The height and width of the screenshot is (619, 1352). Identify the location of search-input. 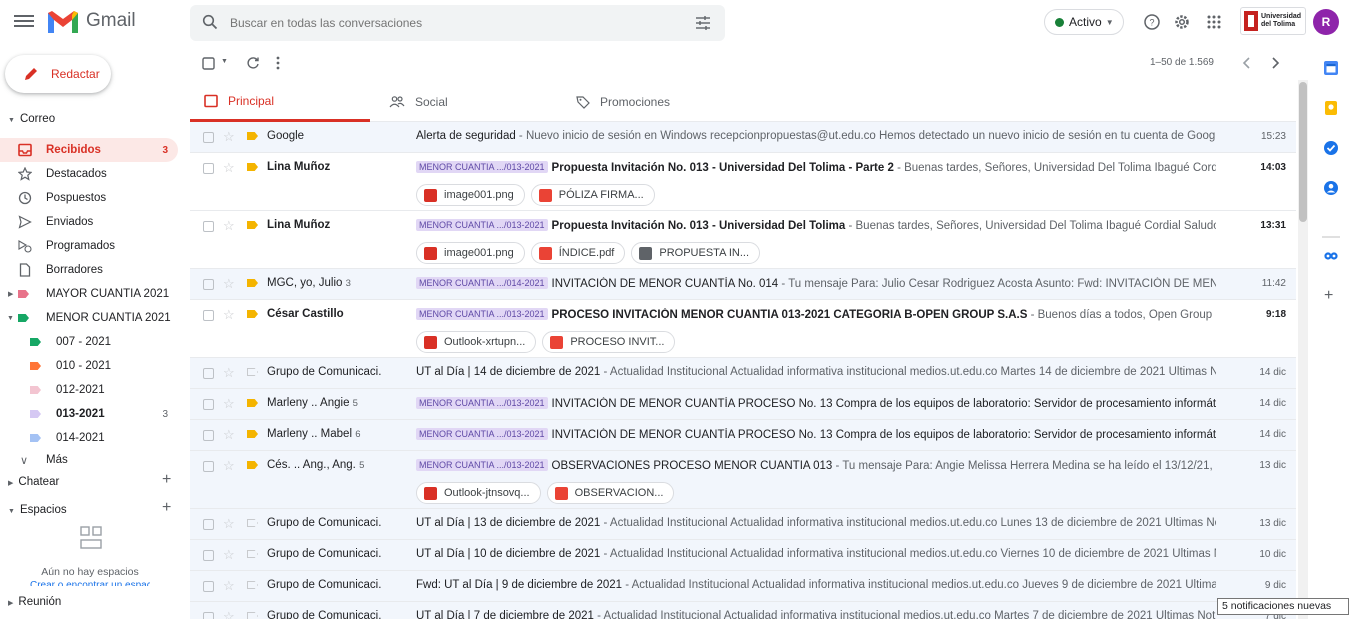
(450, 23).